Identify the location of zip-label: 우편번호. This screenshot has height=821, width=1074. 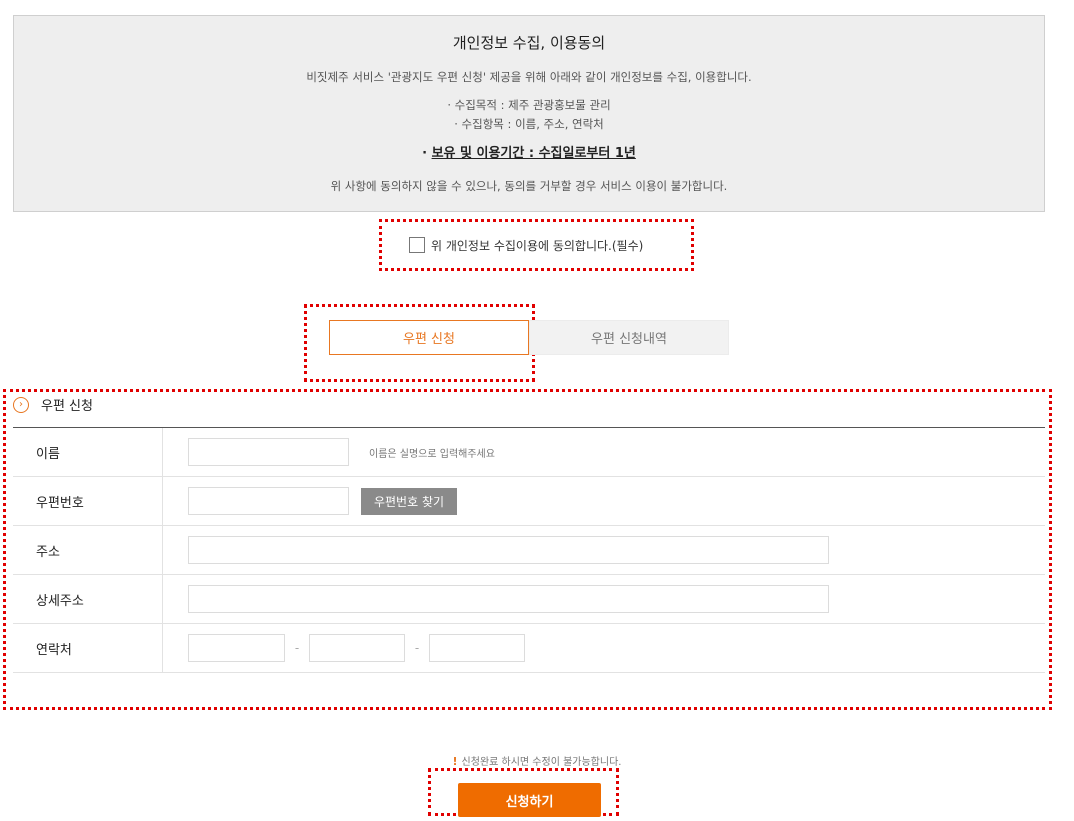
(88, 501).